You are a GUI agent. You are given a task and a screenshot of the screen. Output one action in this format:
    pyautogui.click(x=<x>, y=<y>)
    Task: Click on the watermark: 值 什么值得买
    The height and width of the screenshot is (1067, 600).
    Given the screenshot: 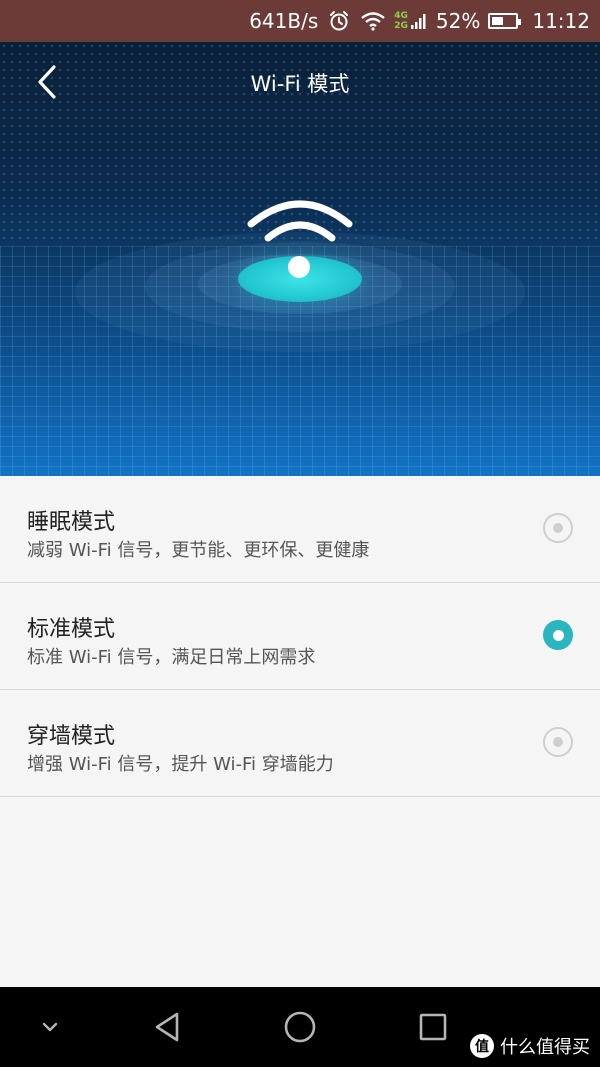 What is the action you would take?
    pyautogui.click(x=530, y=1046)
    